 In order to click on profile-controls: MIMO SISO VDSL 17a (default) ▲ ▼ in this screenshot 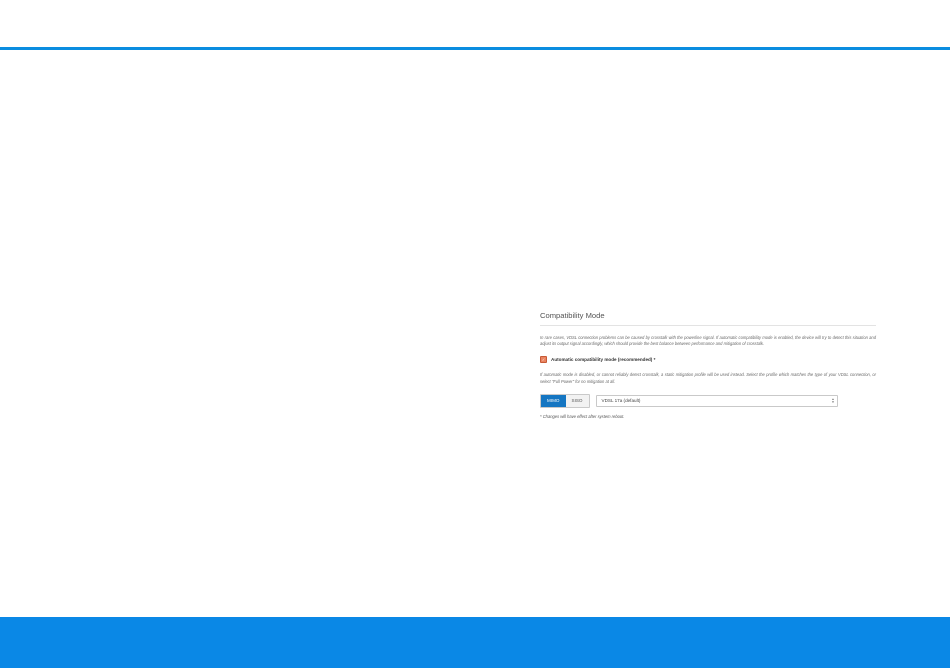, I will do `click(708, 400)`.